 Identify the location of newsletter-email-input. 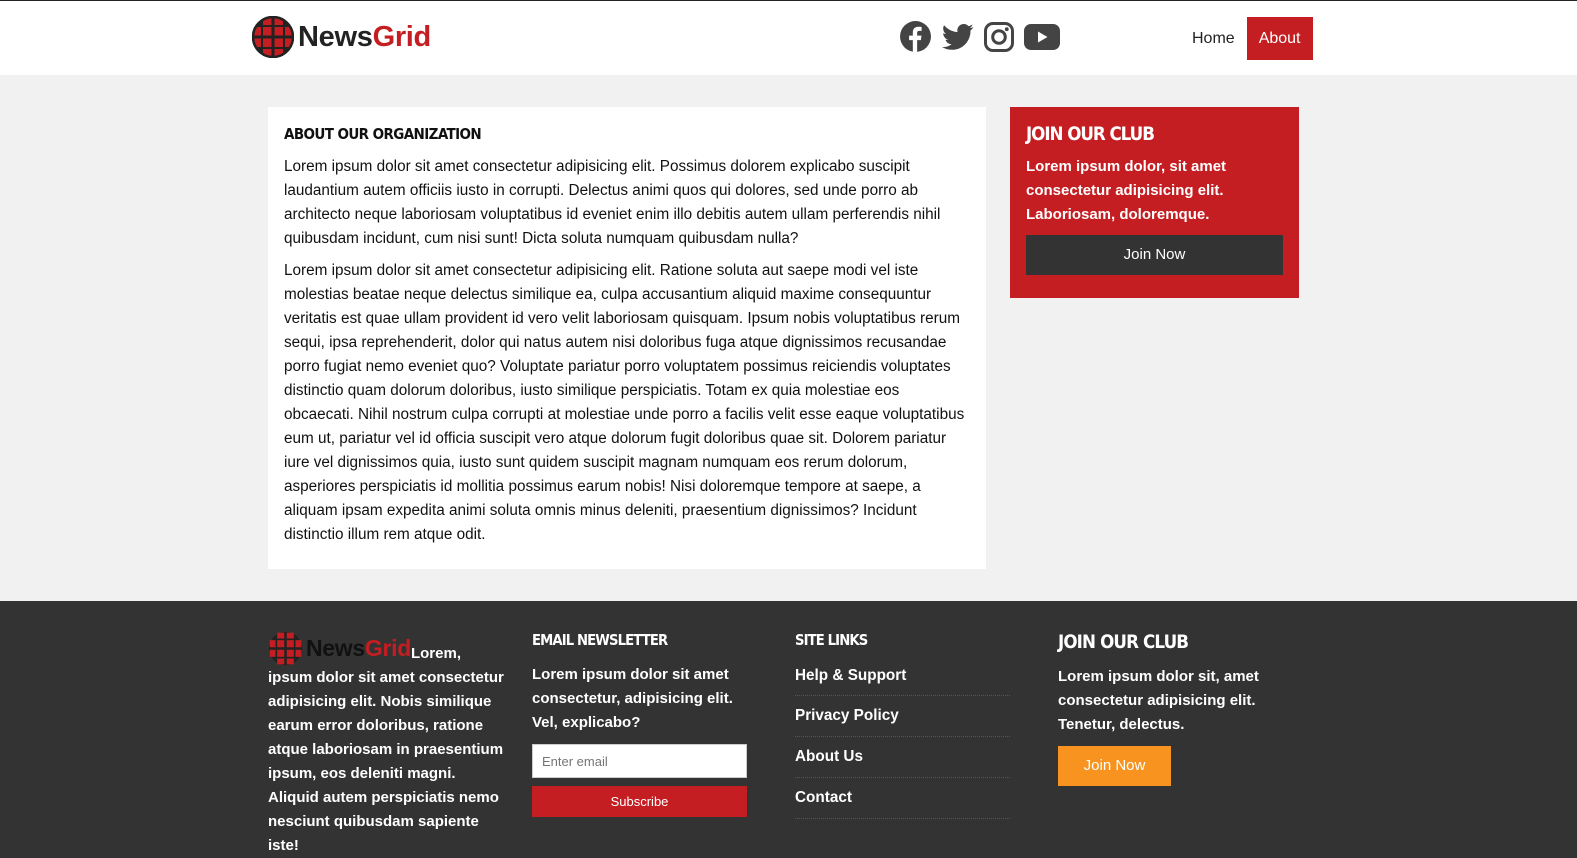
(639, 761).